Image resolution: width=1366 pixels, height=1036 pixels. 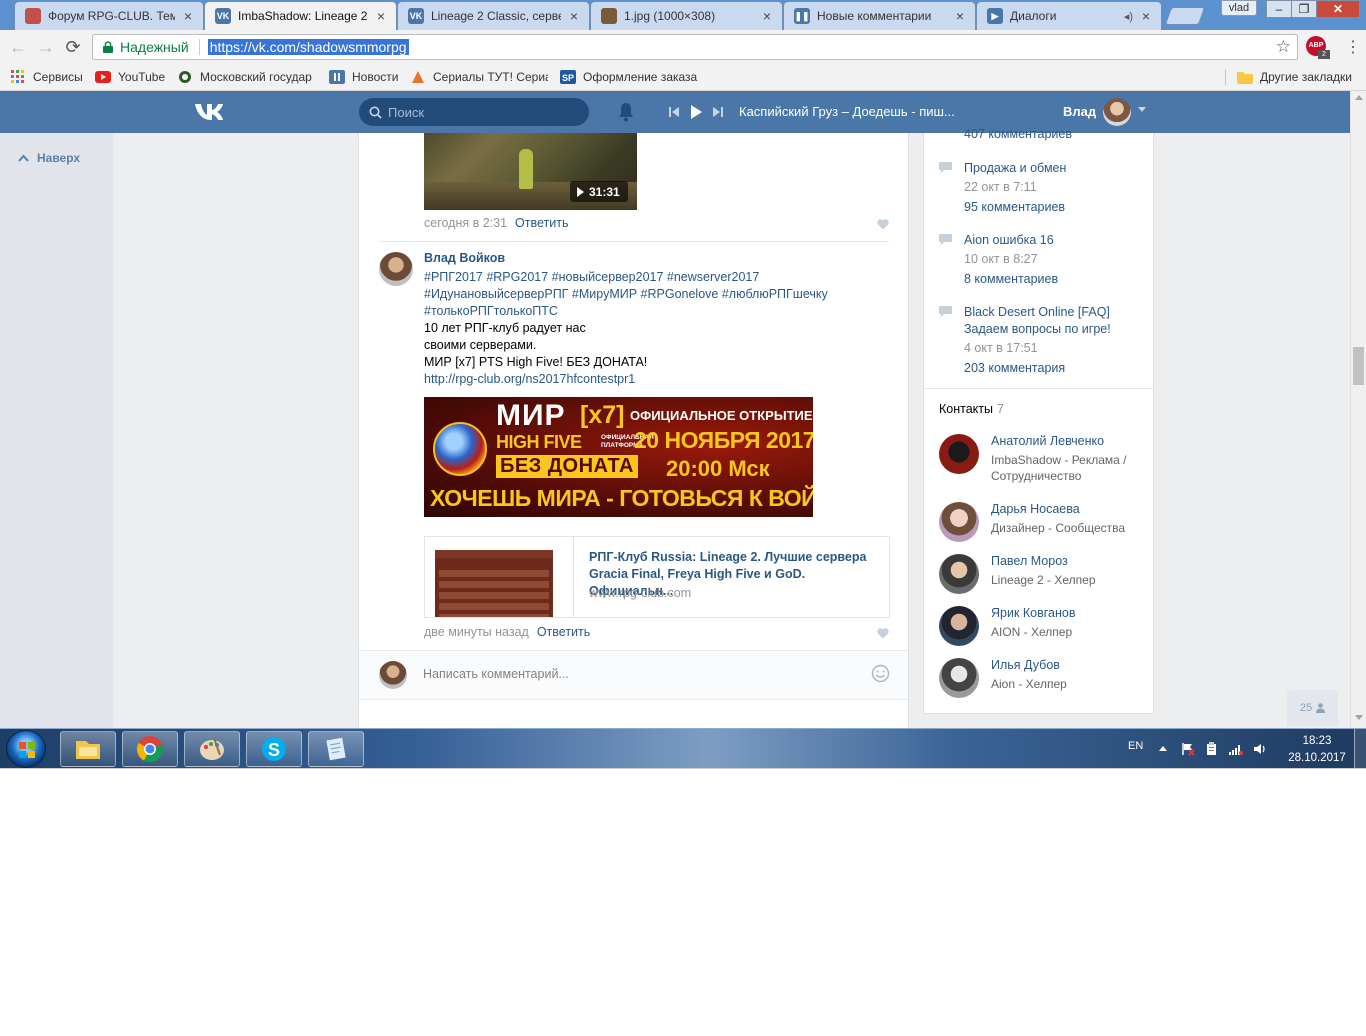 I want to click on contact-name: Дарья Носаева, so click(x=1035, y=509).